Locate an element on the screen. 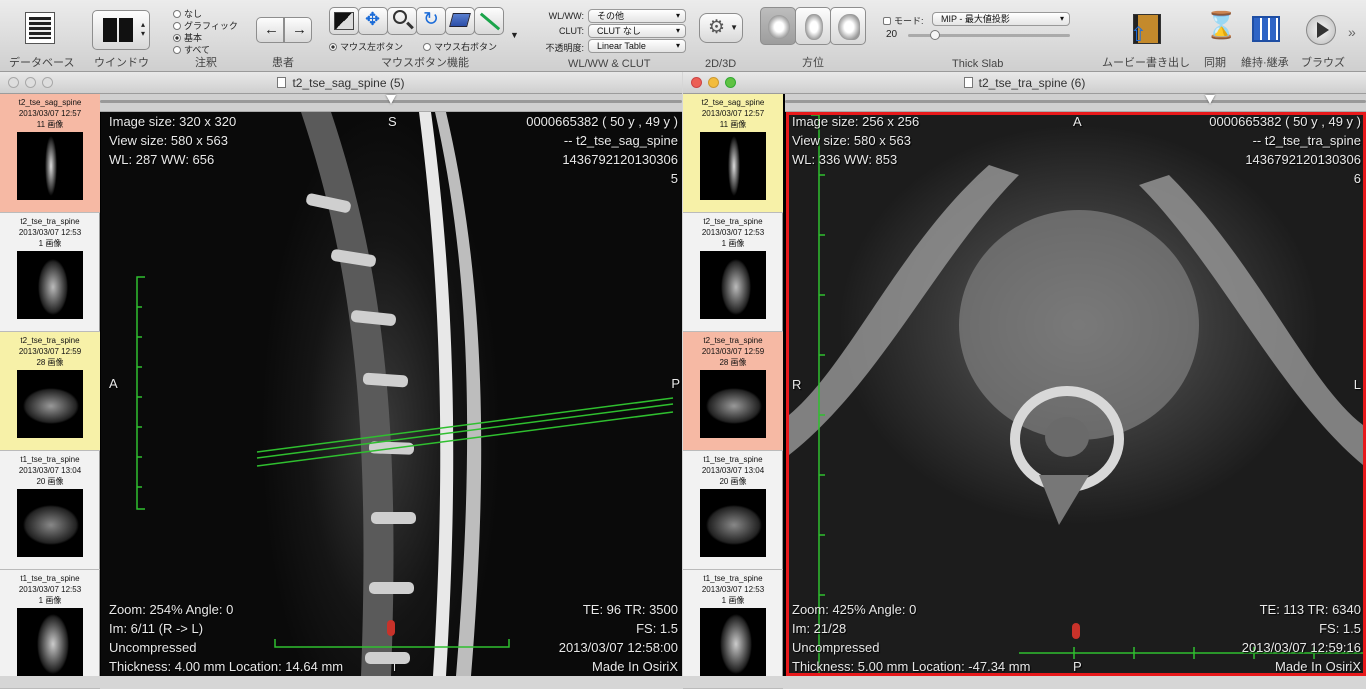 Image resolution: width=1366 pixels, height=689 pixels. window-layout-button: ▴ ▾ is located at coordinates (121, 30).